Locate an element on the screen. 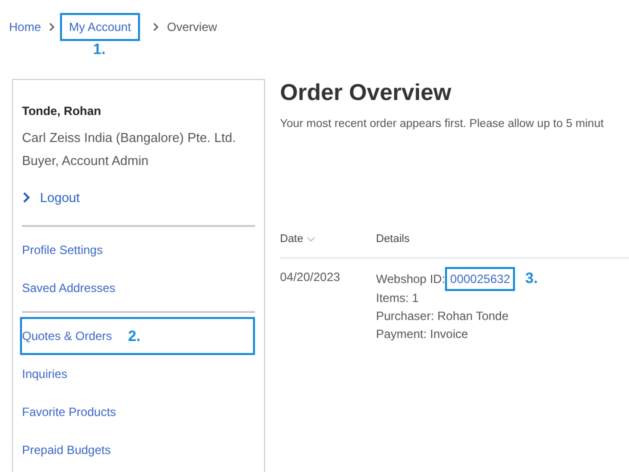  breadcrumb-link: Home is located at coordinates (25, 27).